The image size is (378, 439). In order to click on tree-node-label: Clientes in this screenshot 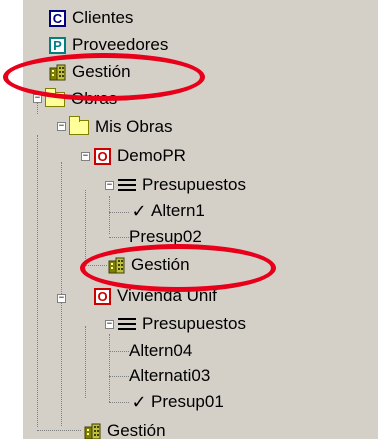, I will do `click(103, 17)`.